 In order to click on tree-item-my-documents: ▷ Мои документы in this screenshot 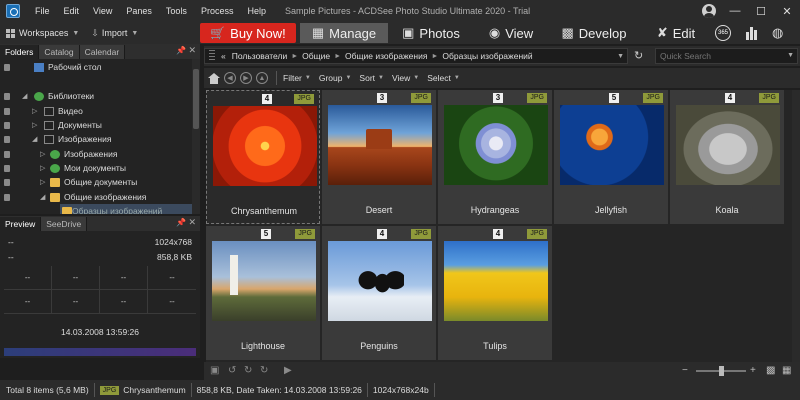, I will do `click(96, 168)`.